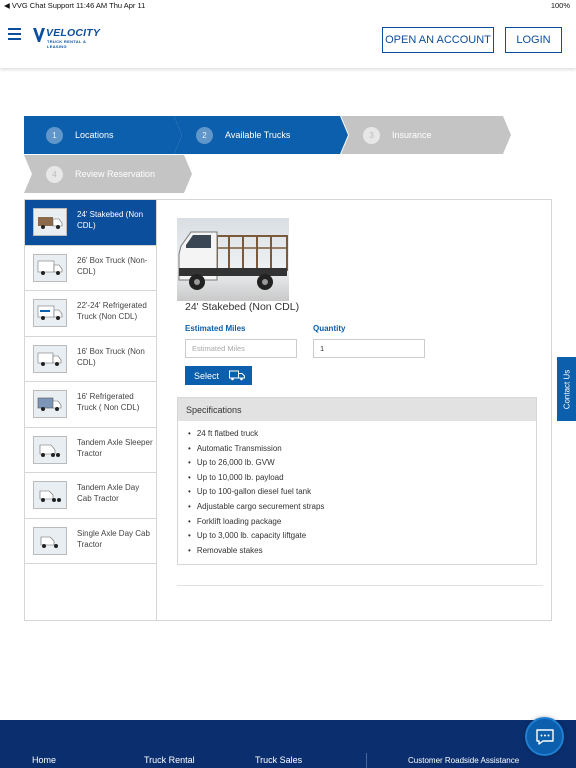 Image resolution: width=576 pixels, height=768 pixels. I want to click on login-button: LOGIN, so click(533, 40).